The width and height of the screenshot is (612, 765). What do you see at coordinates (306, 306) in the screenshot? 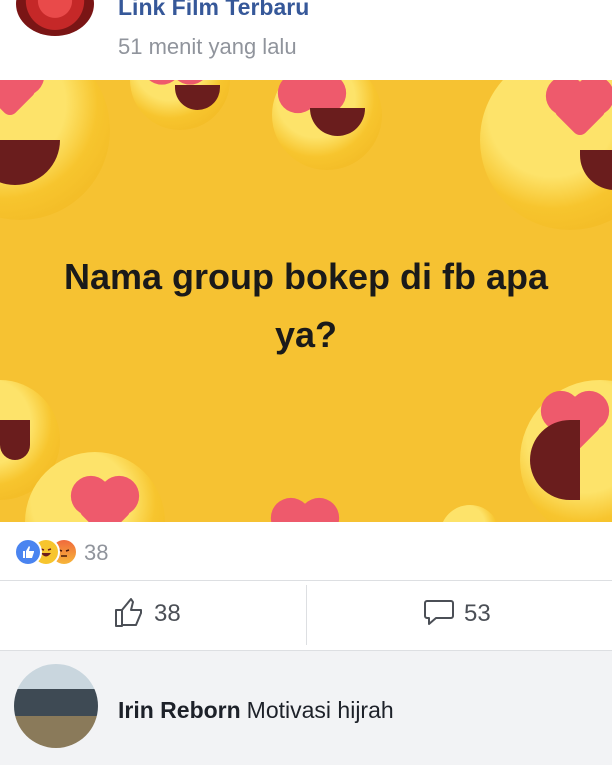
I see `post-image-text: Nama group bokep di fb apa ya?` at bounding box center [306, 306].